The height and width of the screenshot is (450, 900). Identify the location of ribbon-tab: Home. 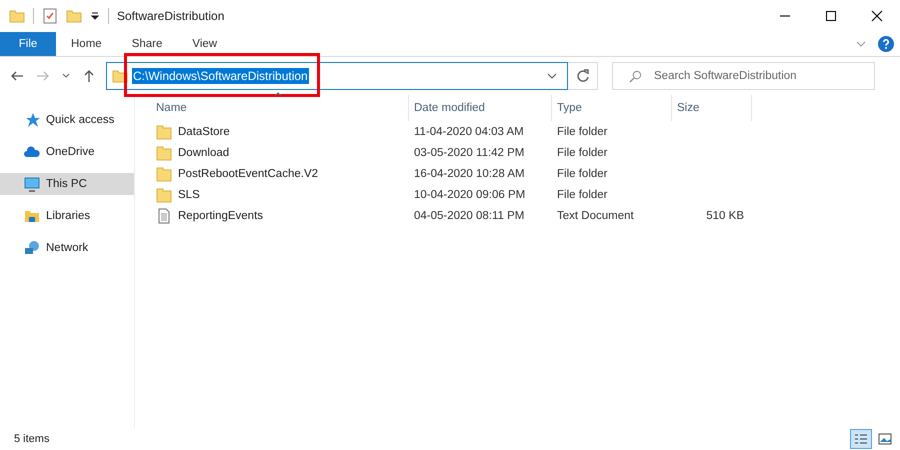
(86, 44).